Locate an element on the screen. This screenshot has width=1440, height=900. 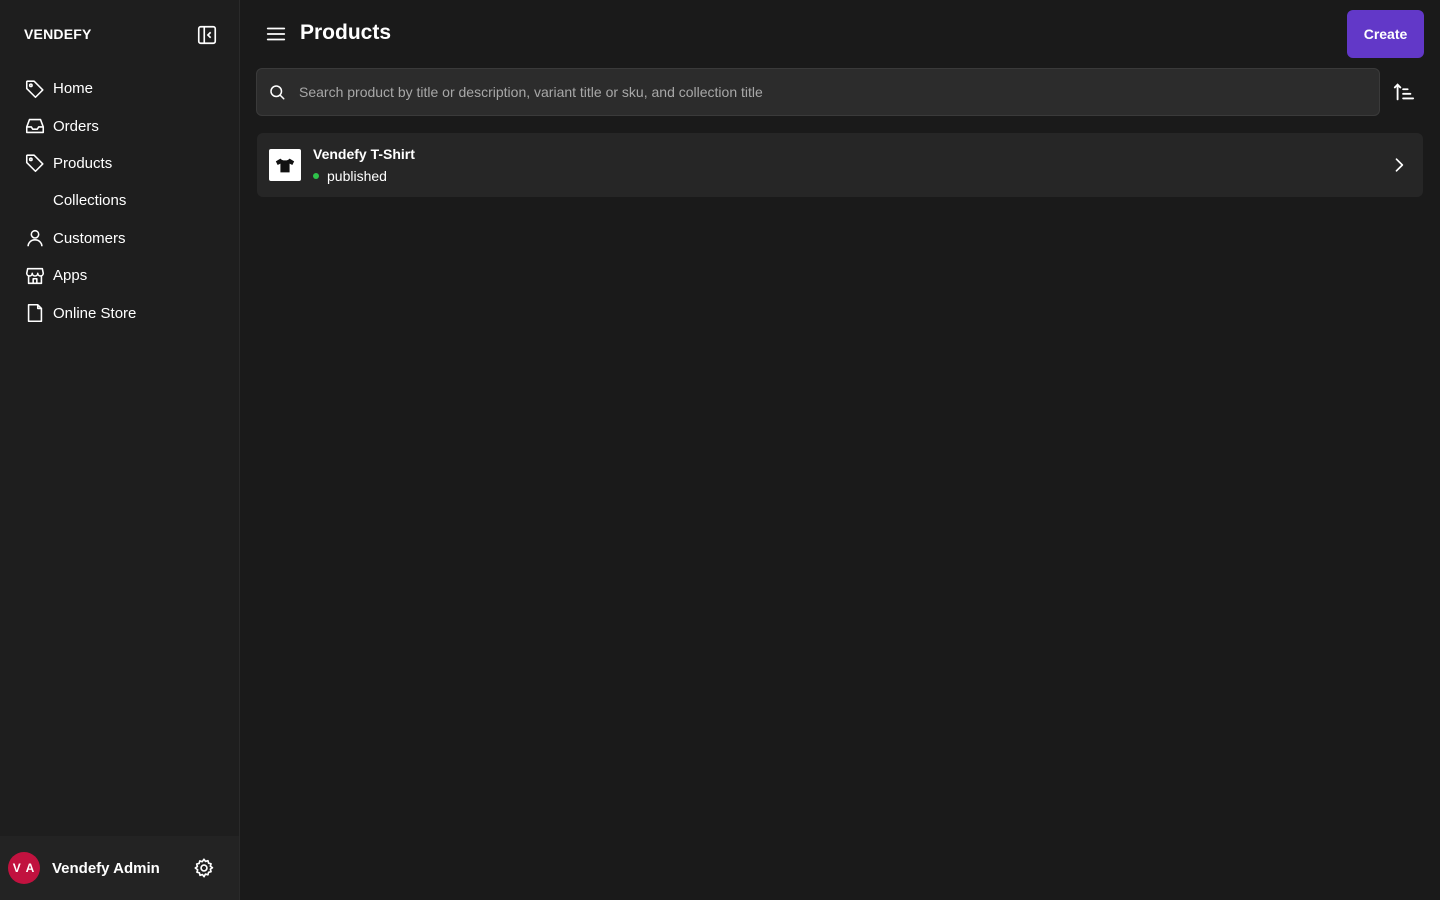
sort-ascending-icon is located at coordinates (1404, 92).